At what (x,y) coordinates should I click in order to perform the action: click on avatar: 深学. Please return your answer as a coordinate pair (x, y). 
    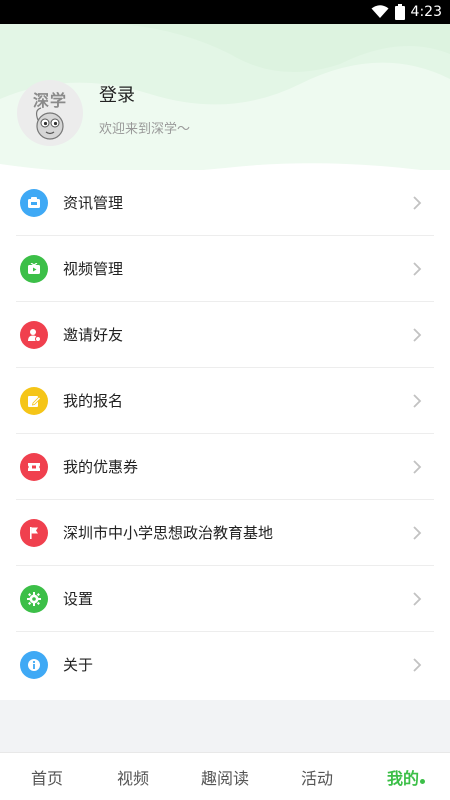
    Looking at the image, I should click on (50, 113).